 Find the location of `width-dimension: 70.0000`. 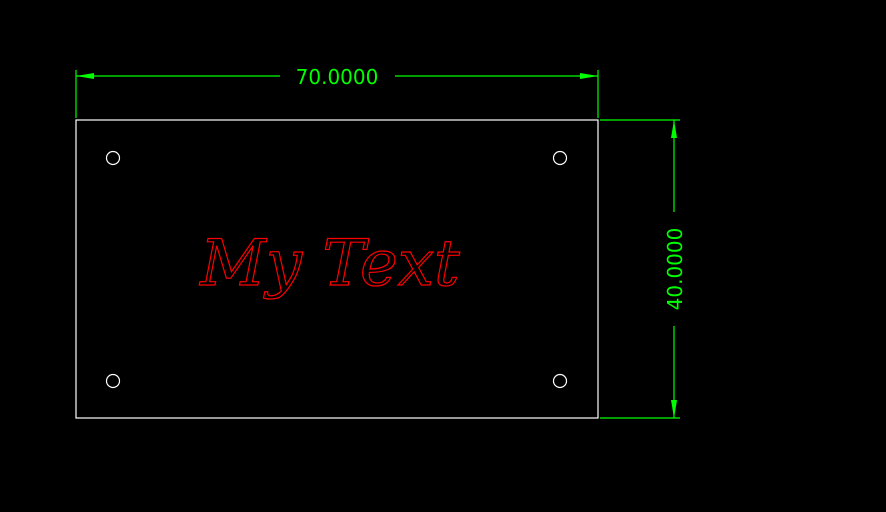

width-dimension: 70.0000 is located at coordinates (337, 91).